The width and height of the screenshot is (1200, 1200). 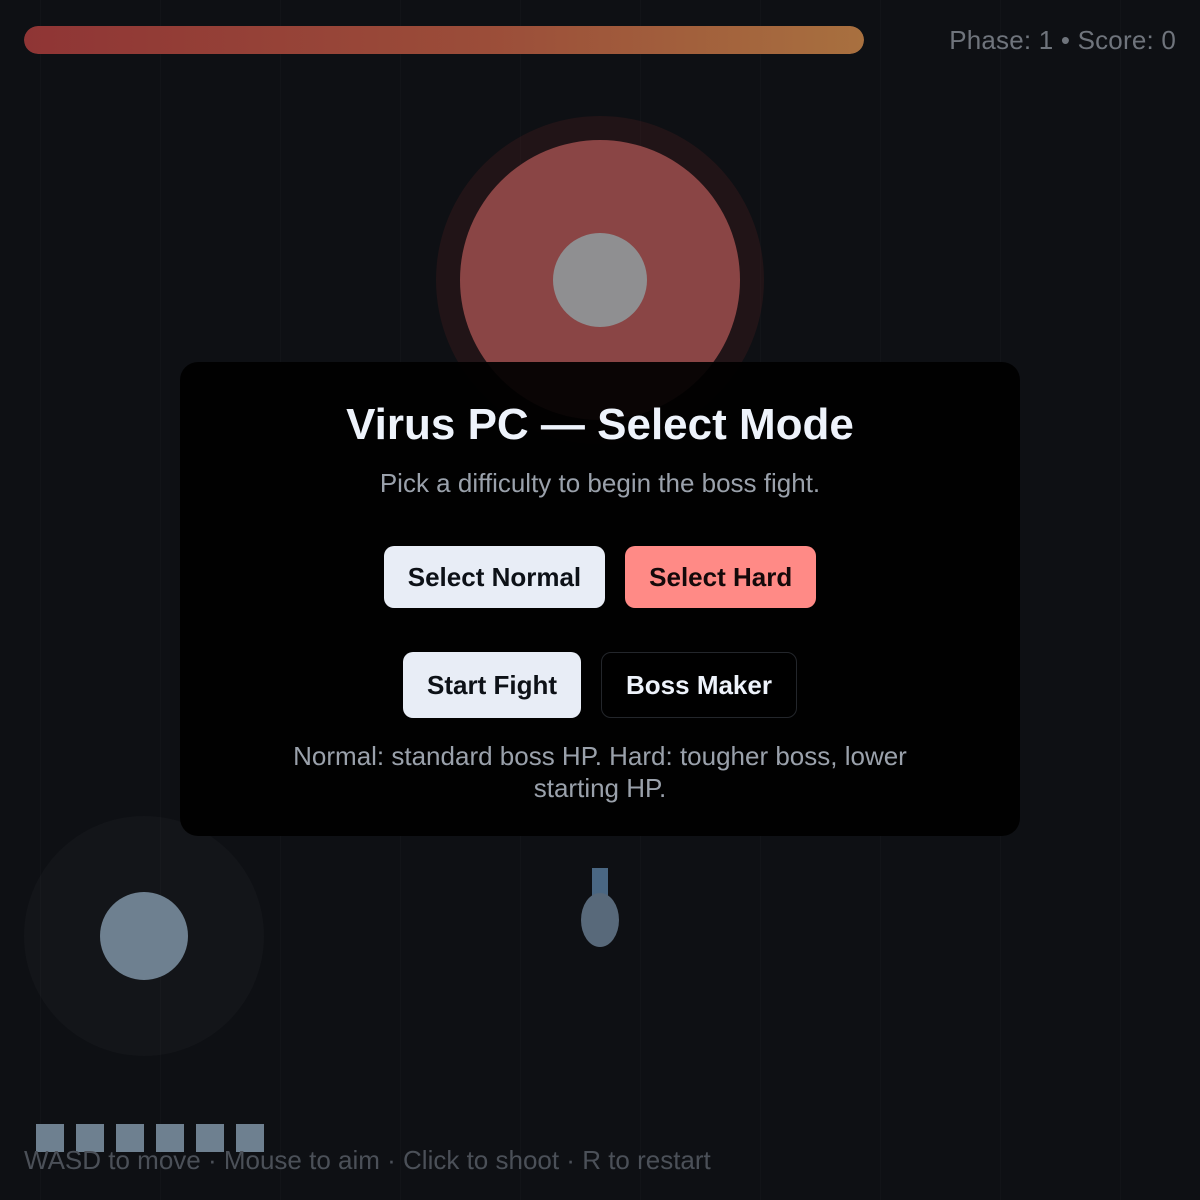 I want to click on dialog-title: Virus PC — Select Mode, so click(x=600, y=424).